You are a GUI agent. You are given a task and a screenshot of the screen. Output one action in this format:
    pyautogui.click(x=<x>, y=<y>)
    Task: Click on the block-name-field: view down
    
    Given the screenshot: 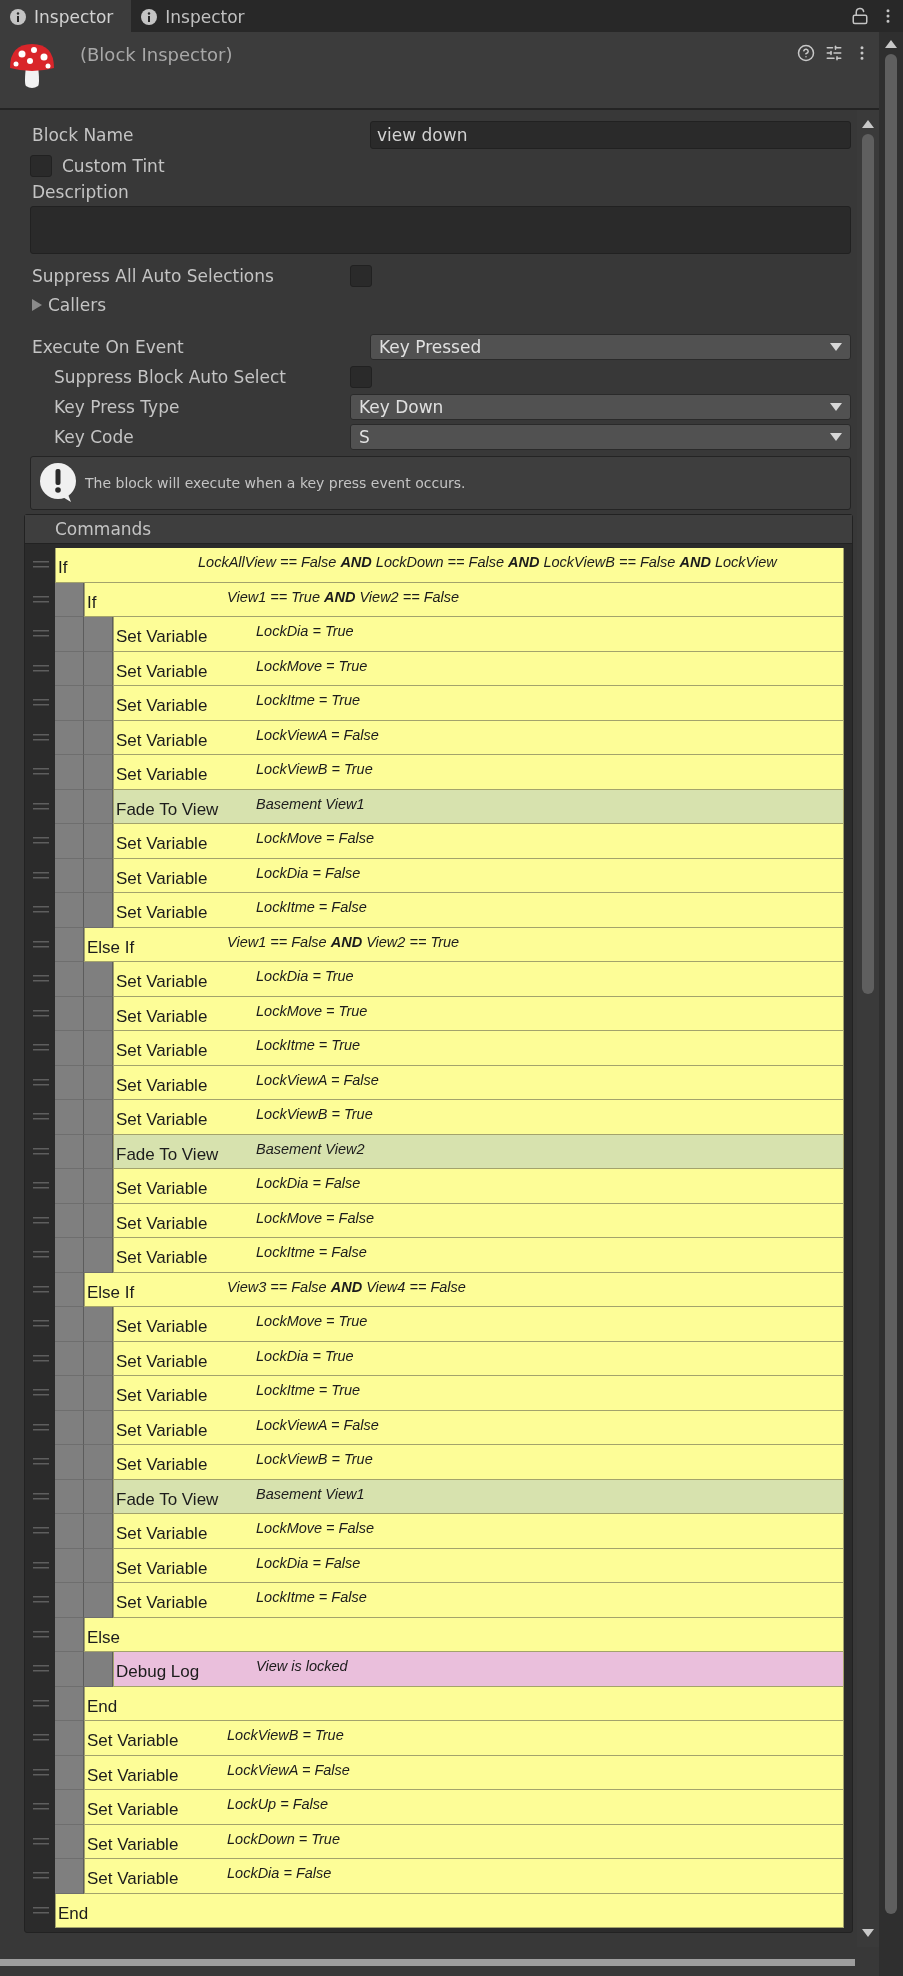 What is the action you would take?
    pyautogui.click(x=610, y=135)
    